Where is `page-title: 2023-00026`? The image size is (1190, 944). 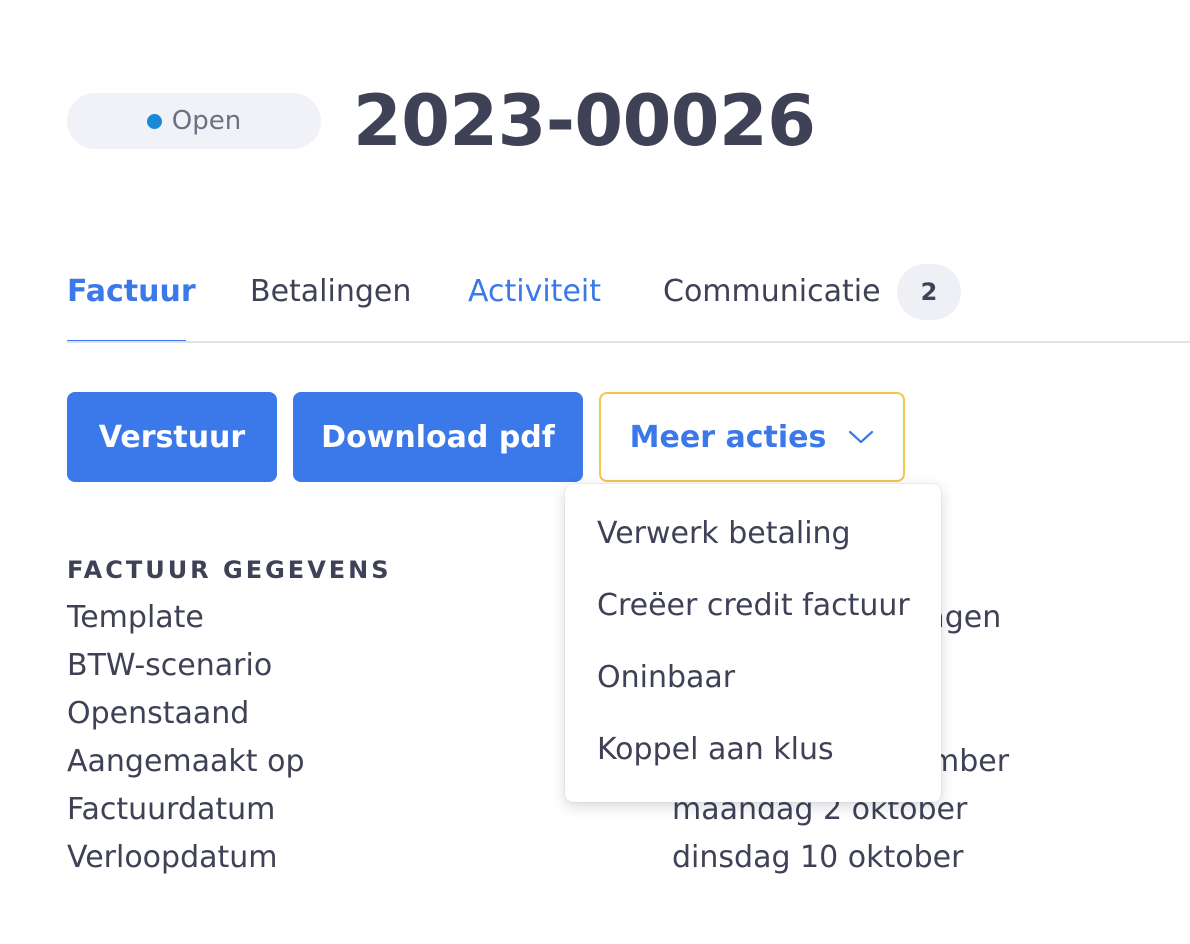
page-title: 2023-00026 is located at coordinates (584, 121).